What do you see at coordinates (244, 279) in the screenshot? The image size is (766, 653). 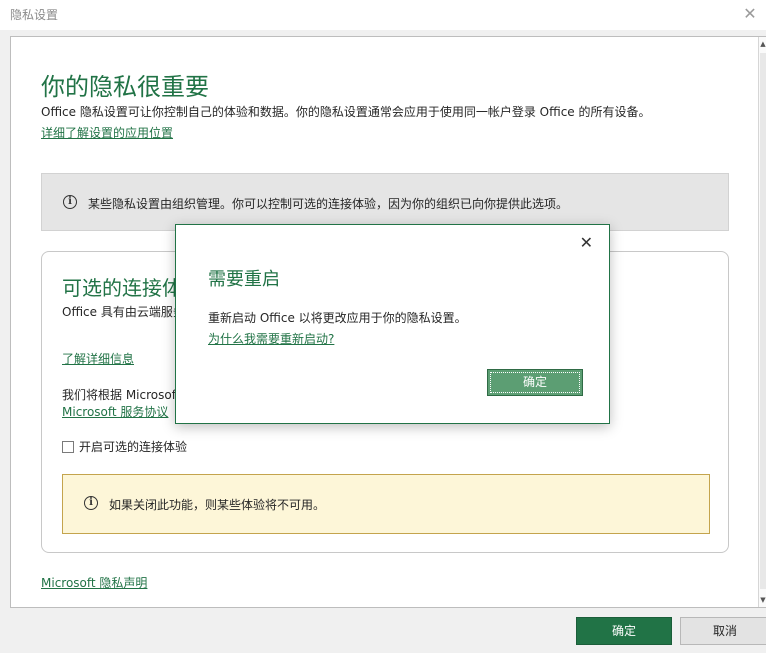 I see `dialog-title: 需要重启` at bounding box center [244, 279].